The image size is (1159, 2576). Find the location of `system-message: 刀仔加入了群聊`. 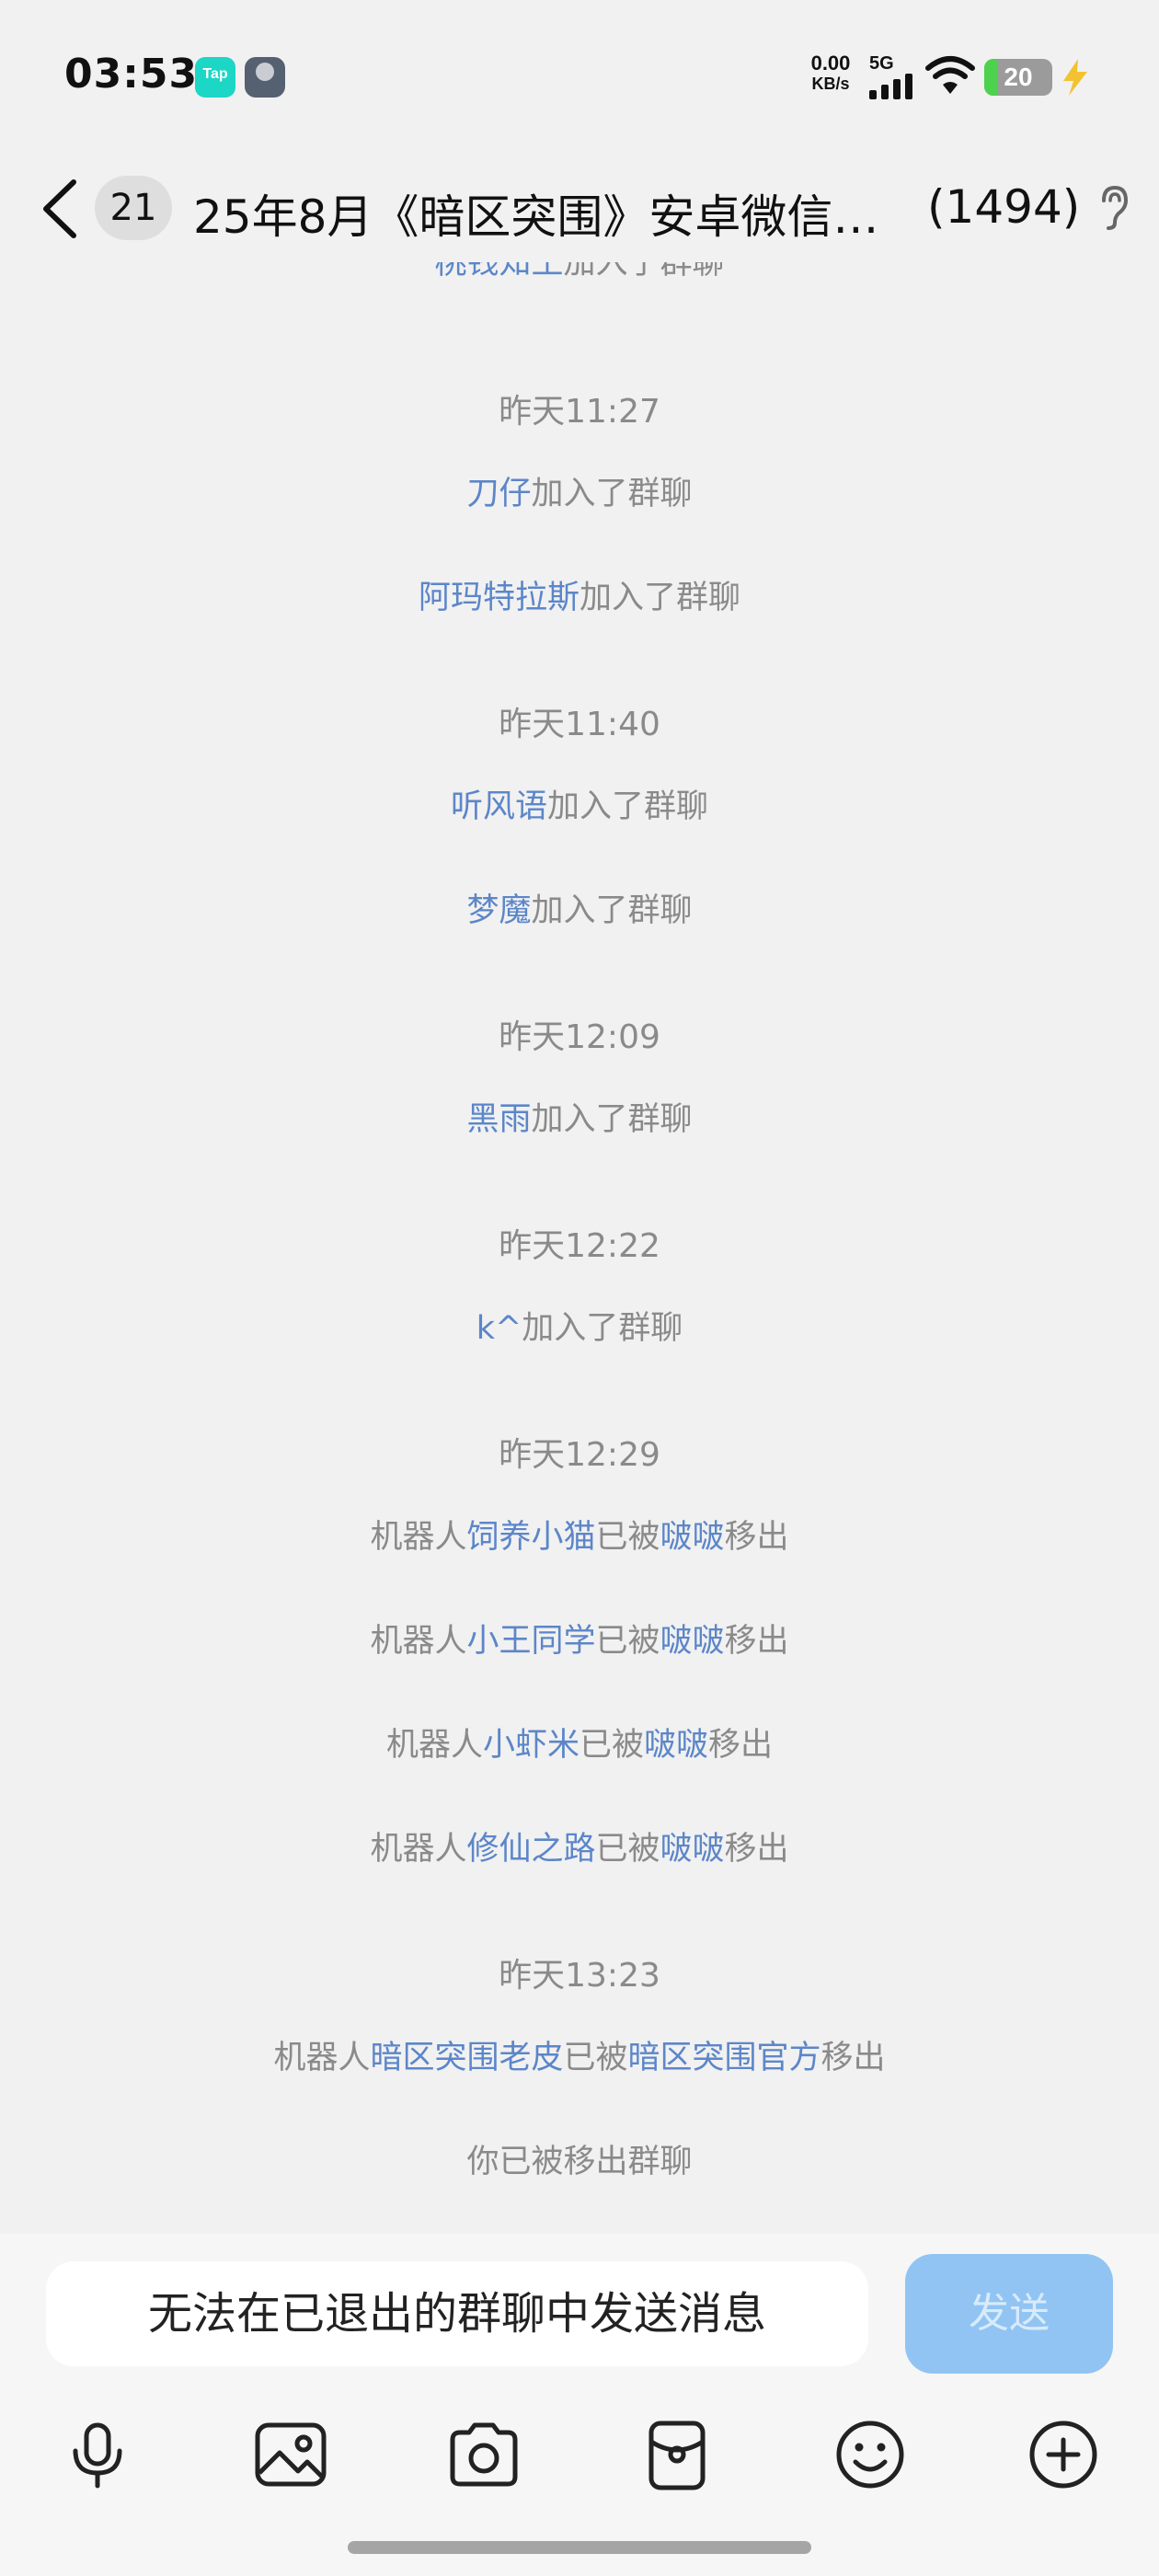

system-message: 刀仔加入了群聊 is located at coordinates (579, 491).